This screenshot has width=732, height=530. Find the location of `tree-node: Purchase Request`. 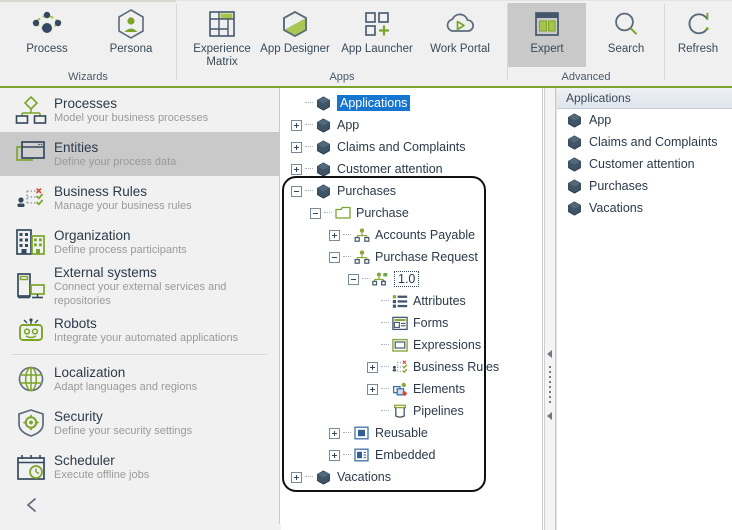

tree-node: Purchase Request is located at coordinates (413, 257).